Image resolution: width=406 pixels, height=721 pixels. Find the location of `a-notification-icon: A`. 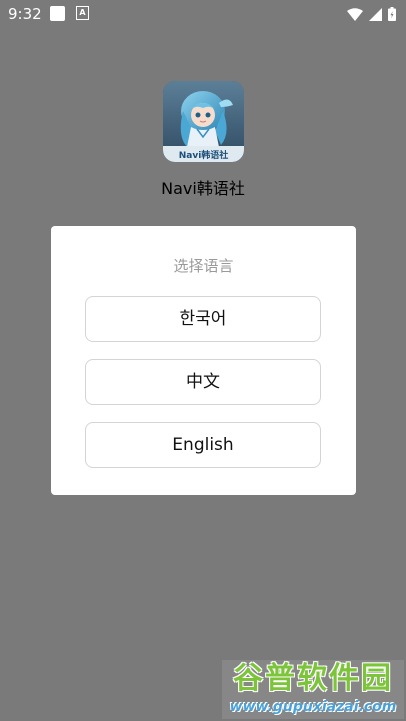

a-notification-icon: A is located at coordinates (82, 13).